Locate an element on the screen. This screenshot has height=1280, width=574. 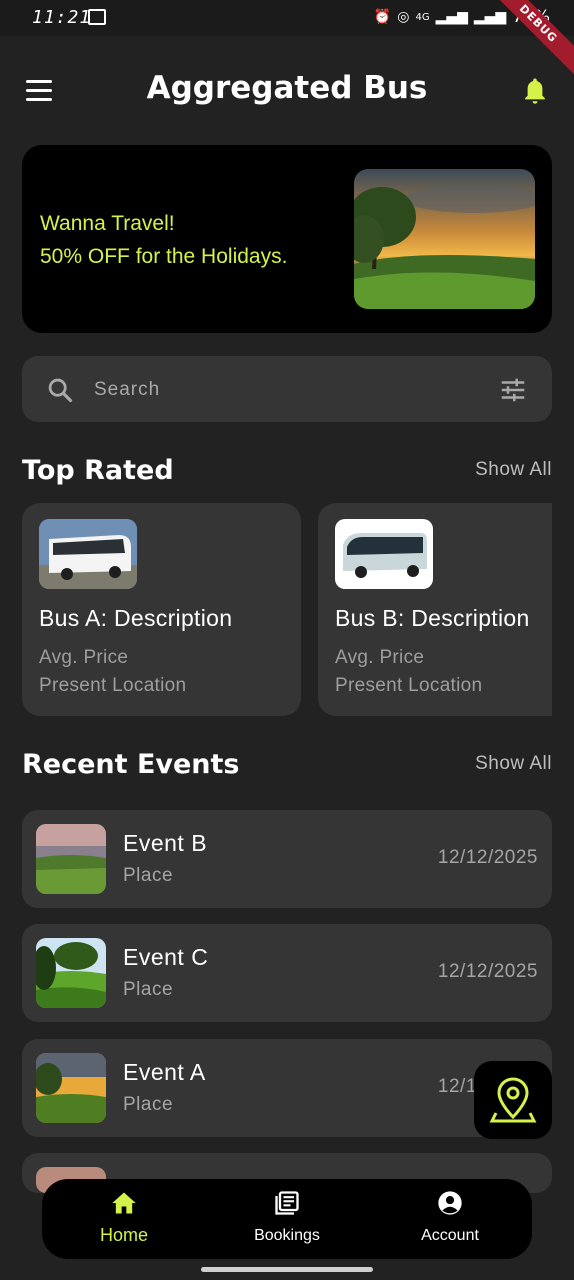
bus-name: Bus B: Description is located at coordinates (432, 618).